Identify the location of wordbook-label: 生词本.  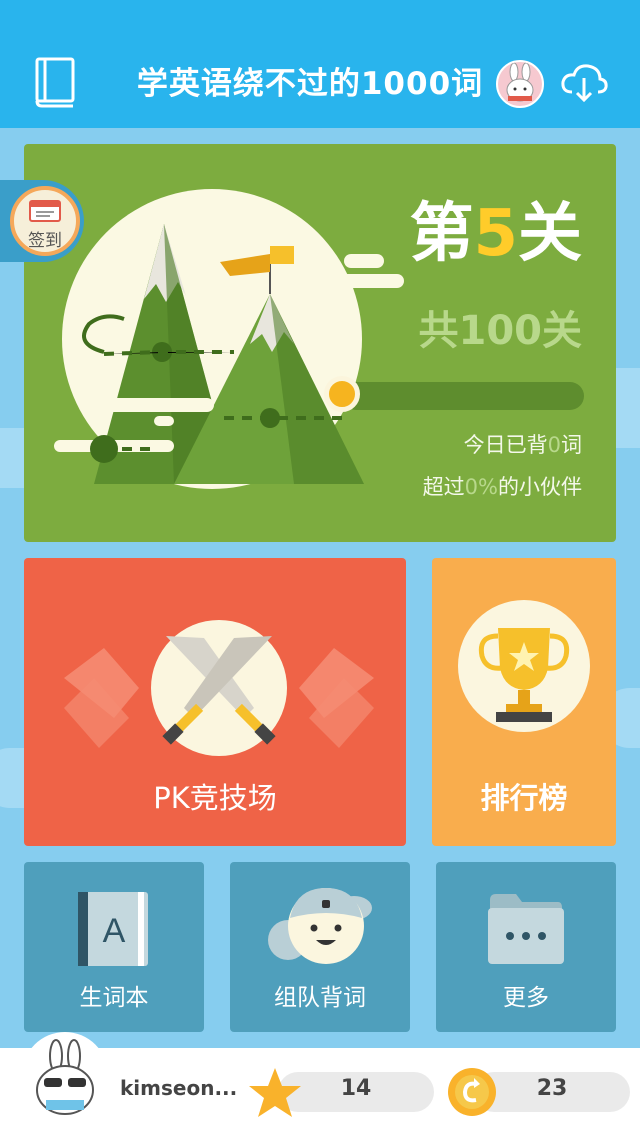
(114, 998).